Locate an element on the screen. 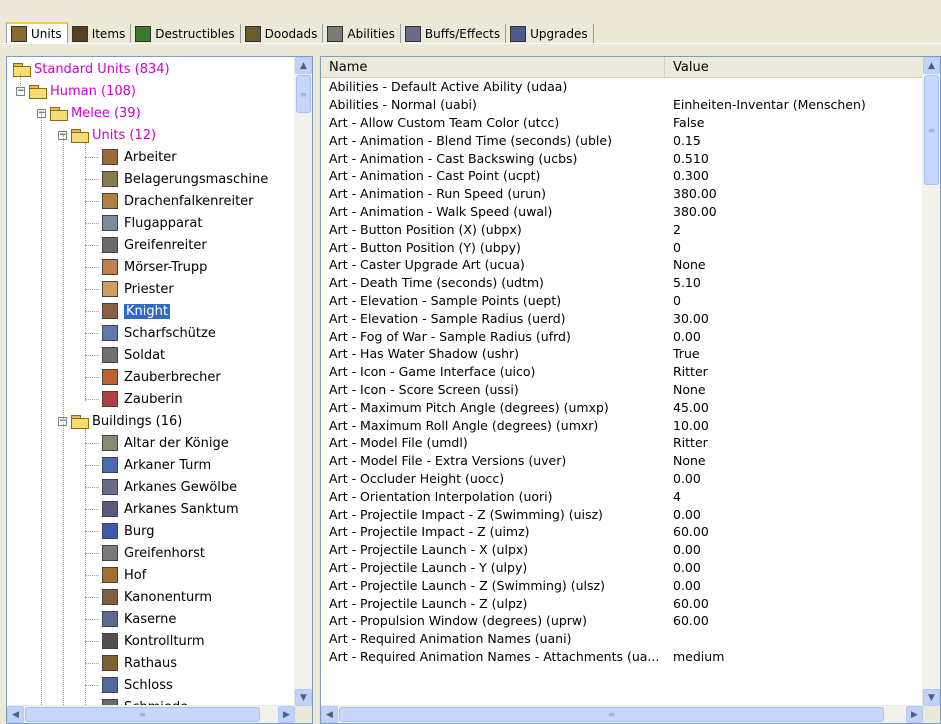 Image resolution: width=941 pixels, height=724 pixels. table-row: Art - Has Water Shadow (ushr) True is located at coordinates (622, 354).